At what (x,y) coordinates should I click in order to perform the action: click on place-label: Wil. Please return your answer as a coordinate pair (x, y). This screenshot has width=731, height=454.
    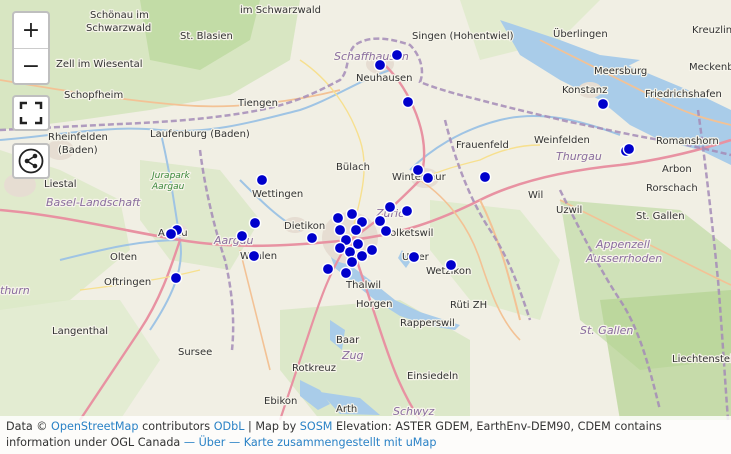
    Looking at the image, I should click on (535, 195).